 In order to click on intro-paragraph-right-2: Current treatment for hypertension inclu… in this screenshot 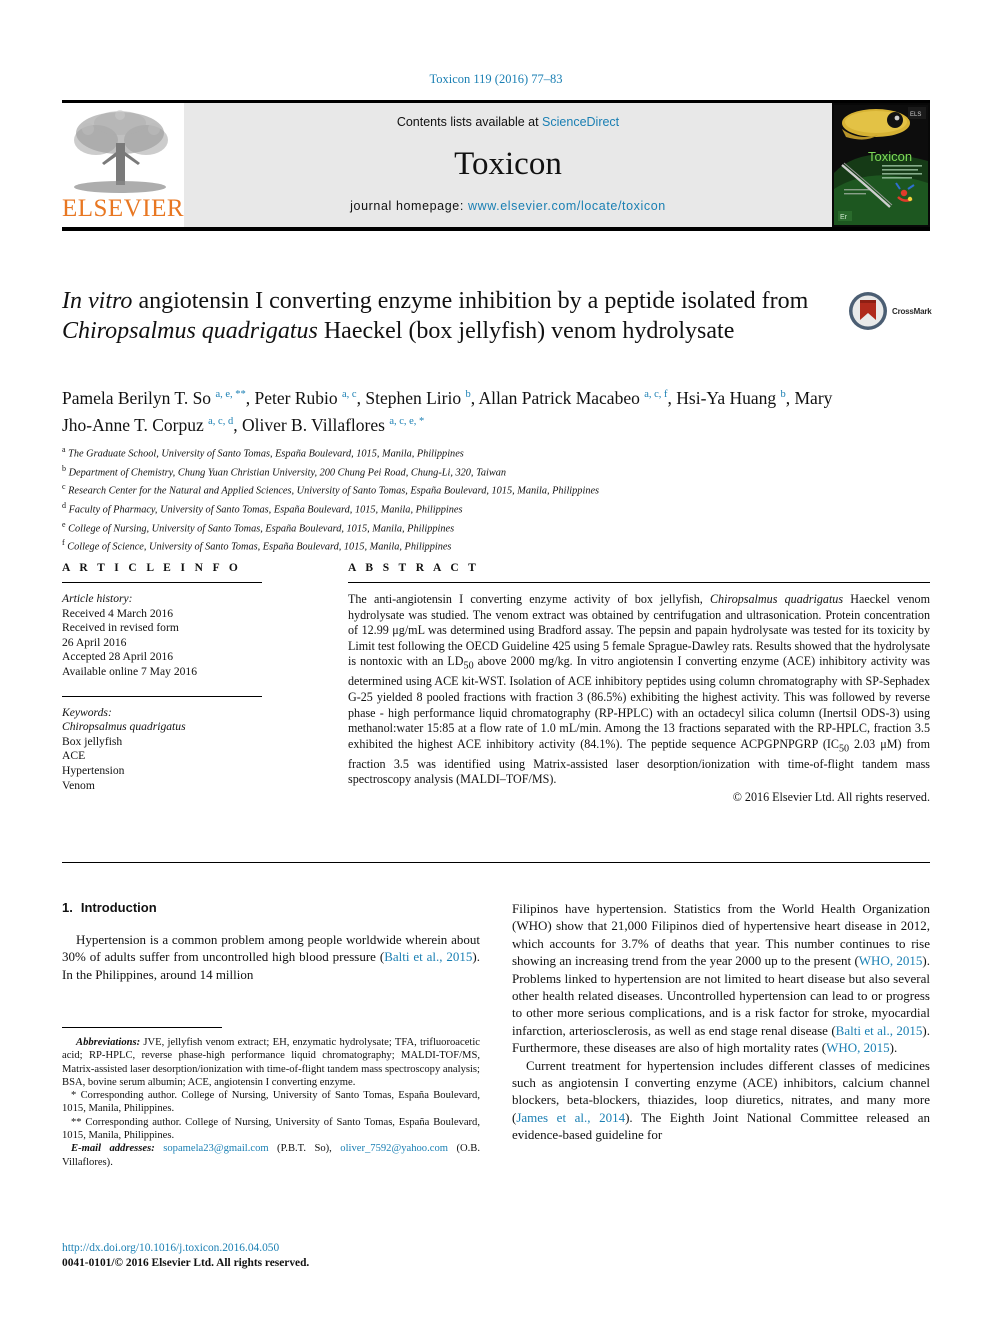, I will do `click(721, 1100)`.